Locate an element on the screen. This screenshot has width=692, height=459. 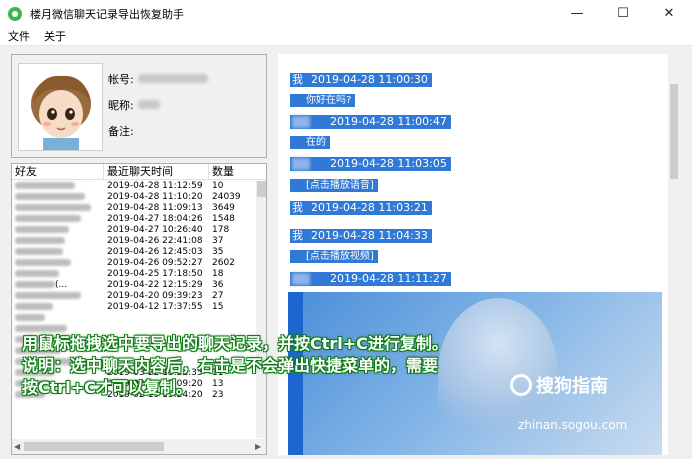
scroll-left-icon: ◀ is located at coordinates (17, 446).